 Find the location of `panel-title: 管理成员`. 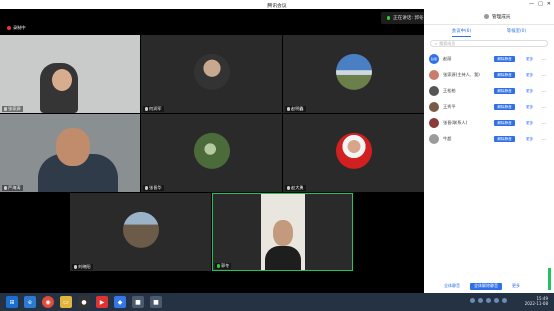

panel-title: 管理成员 is located at coordinates (501, 17).